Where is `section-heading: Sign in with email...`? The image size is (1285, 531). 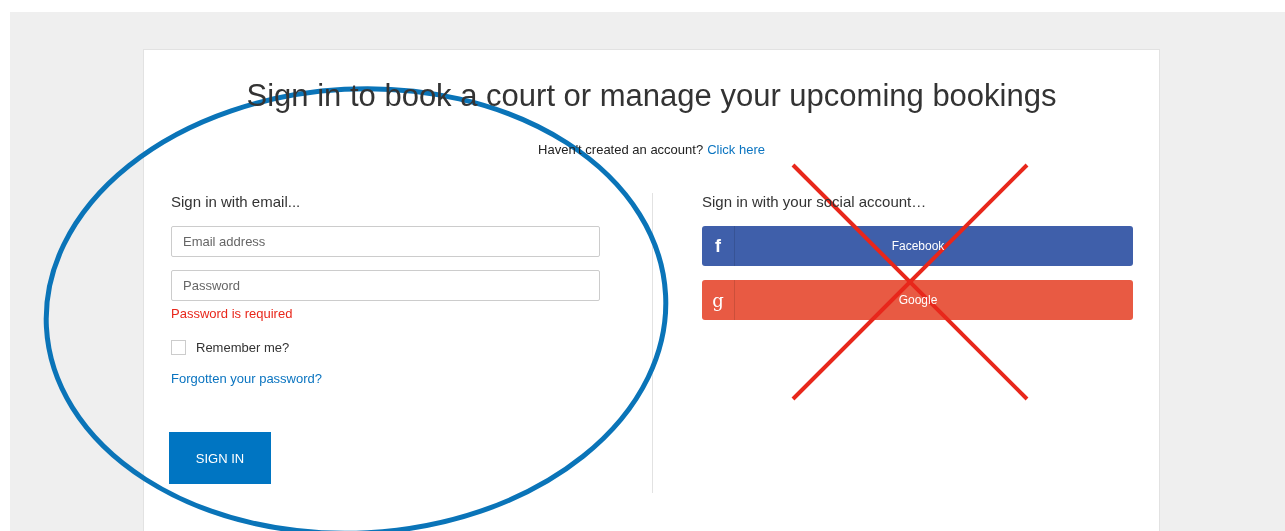 section-heading: Sign in with email... is located at coordinates (236, 201).